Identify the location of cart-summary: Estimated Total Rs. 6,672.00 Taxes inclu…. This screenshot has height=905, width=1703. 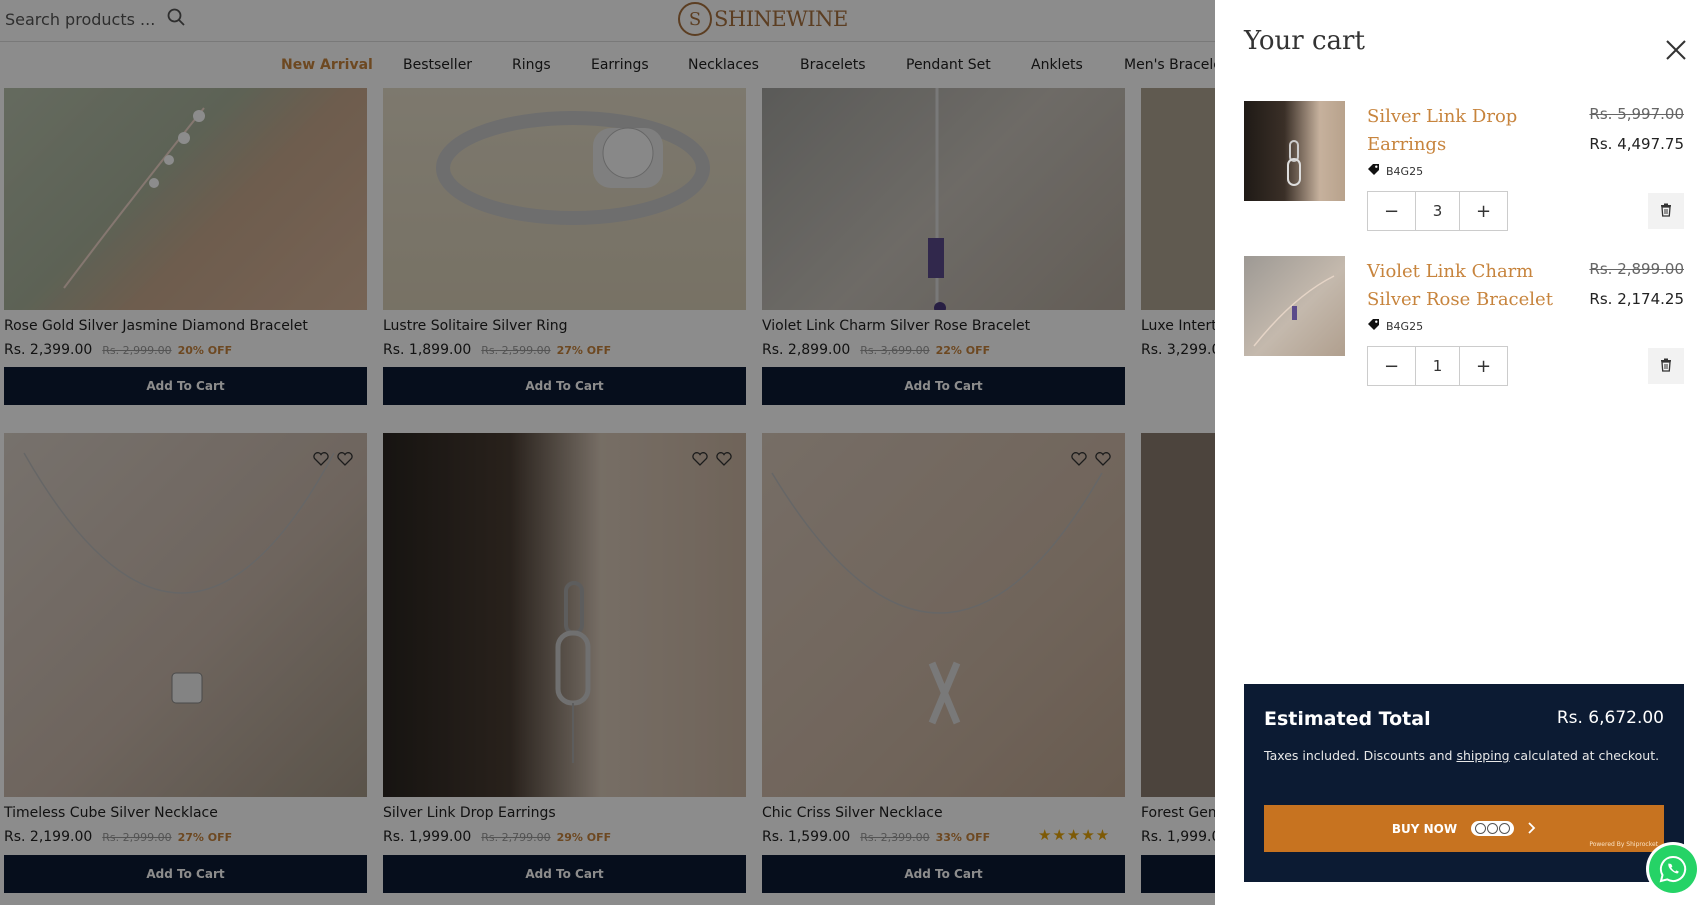
(1464, 783).